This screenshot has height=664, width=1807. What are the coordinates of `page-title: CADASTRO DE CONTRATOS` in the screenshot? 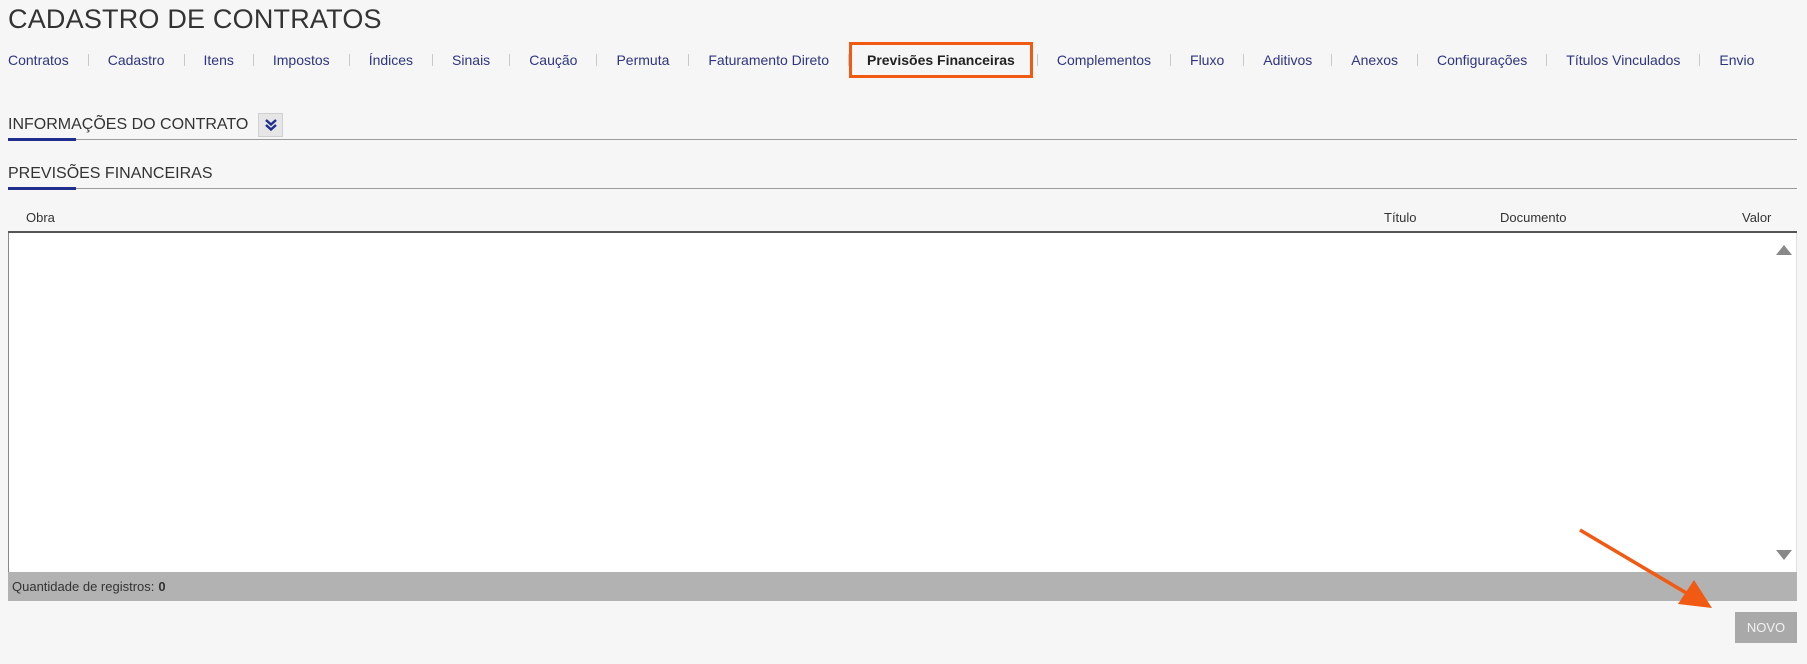 It's located at (195, 19).